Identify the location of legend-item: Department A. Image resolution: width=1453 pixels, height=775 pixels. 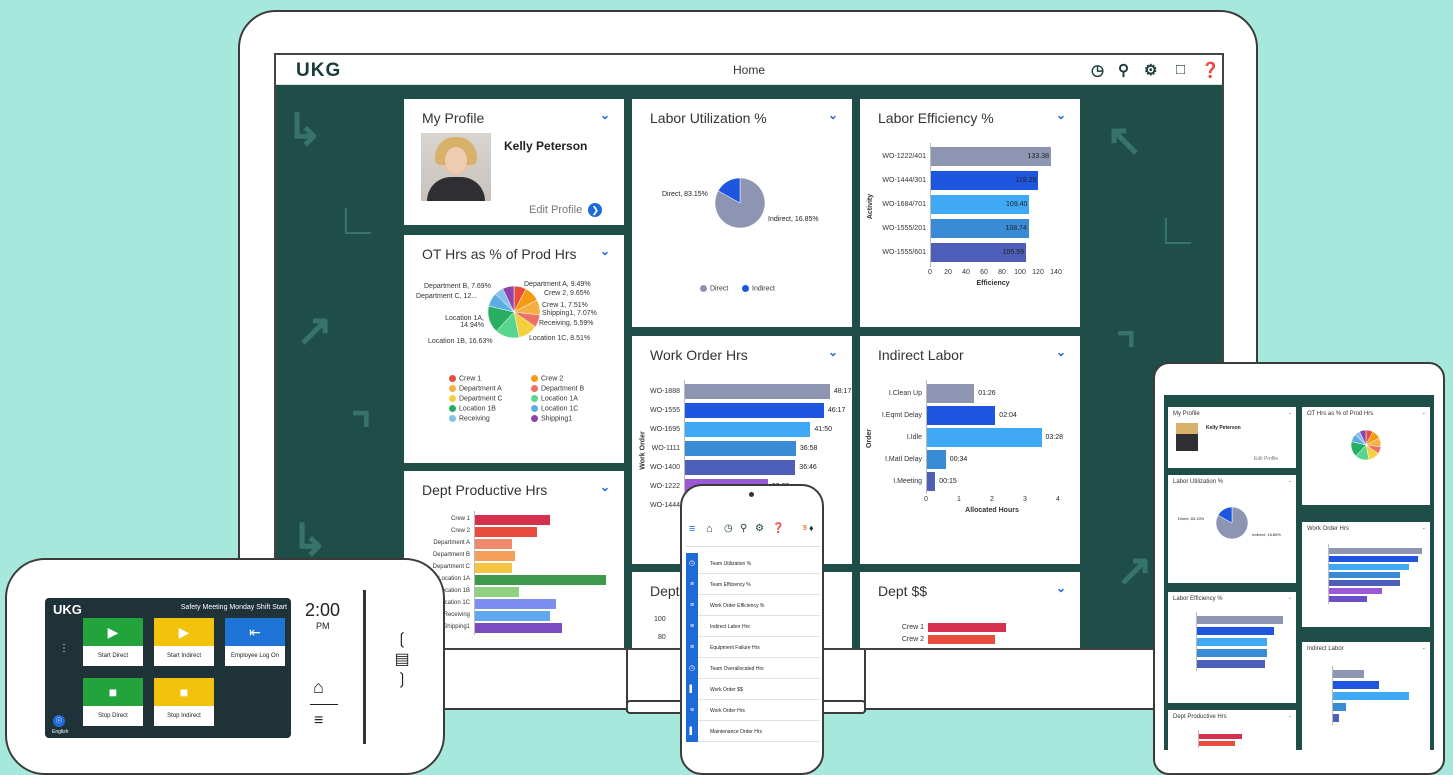
(475, 388).